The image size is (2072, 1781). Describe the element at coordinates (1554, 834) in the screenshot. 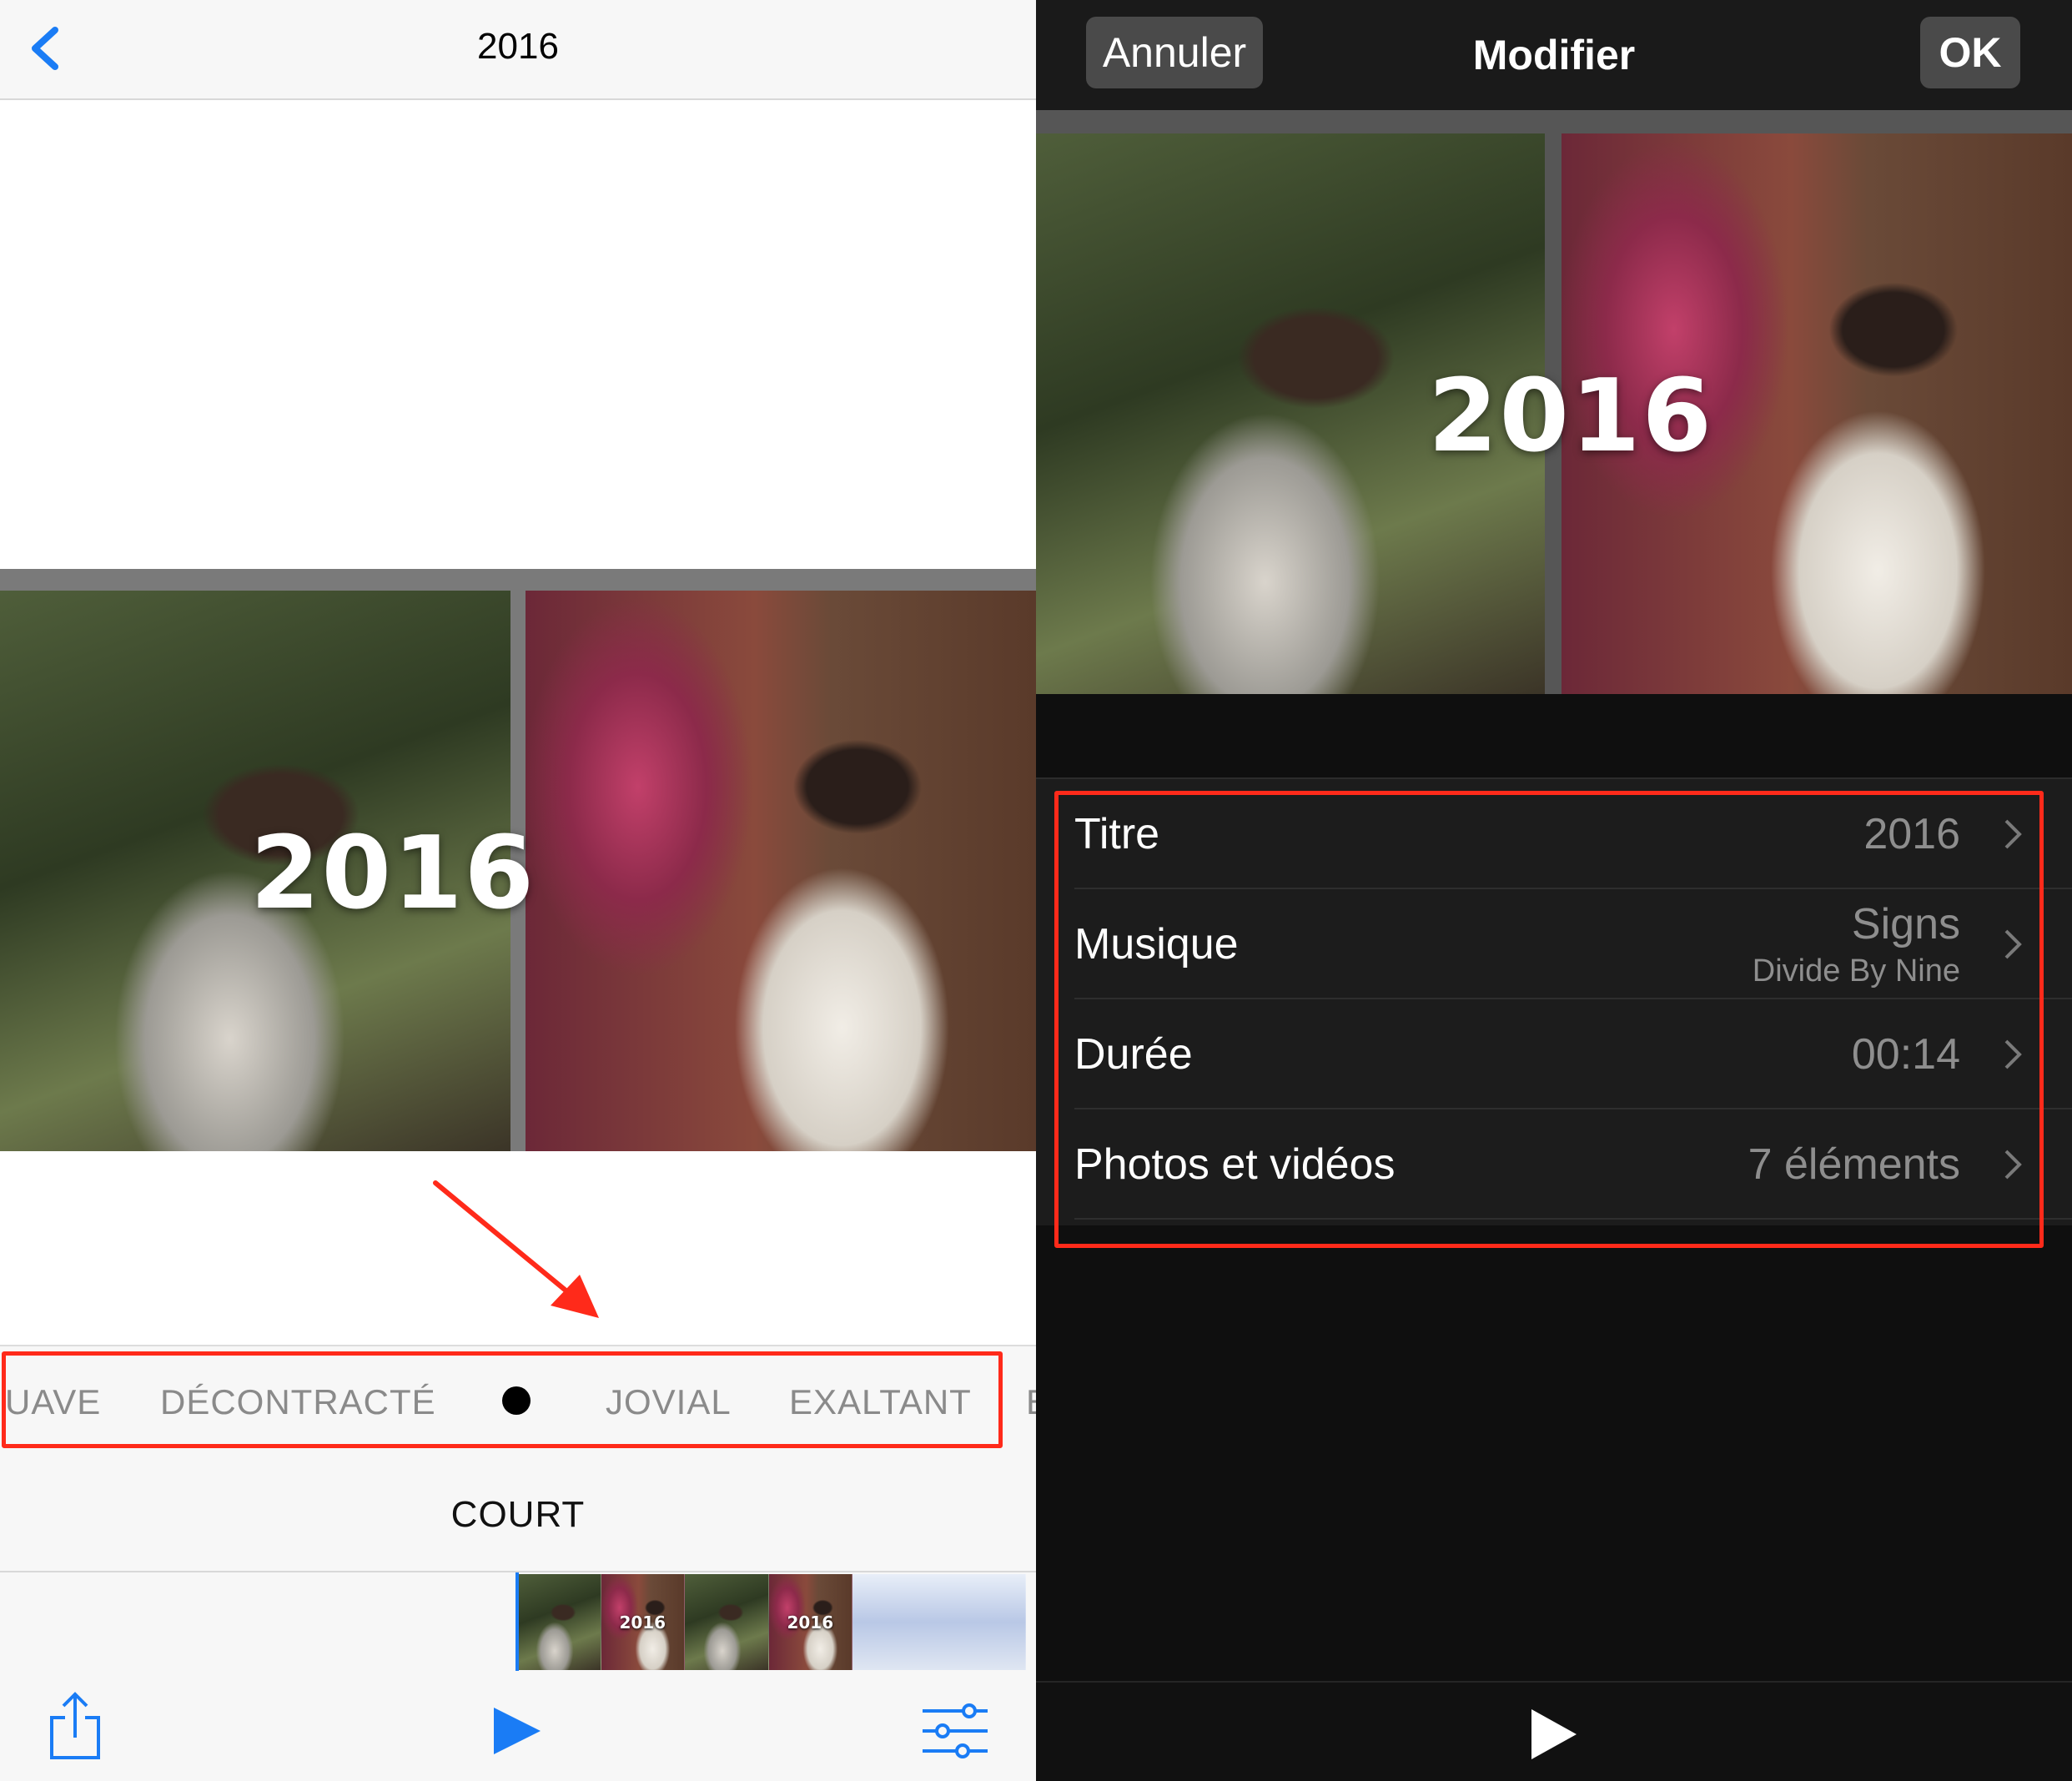

I see `setting-row-title: Titre 2016` at that location.